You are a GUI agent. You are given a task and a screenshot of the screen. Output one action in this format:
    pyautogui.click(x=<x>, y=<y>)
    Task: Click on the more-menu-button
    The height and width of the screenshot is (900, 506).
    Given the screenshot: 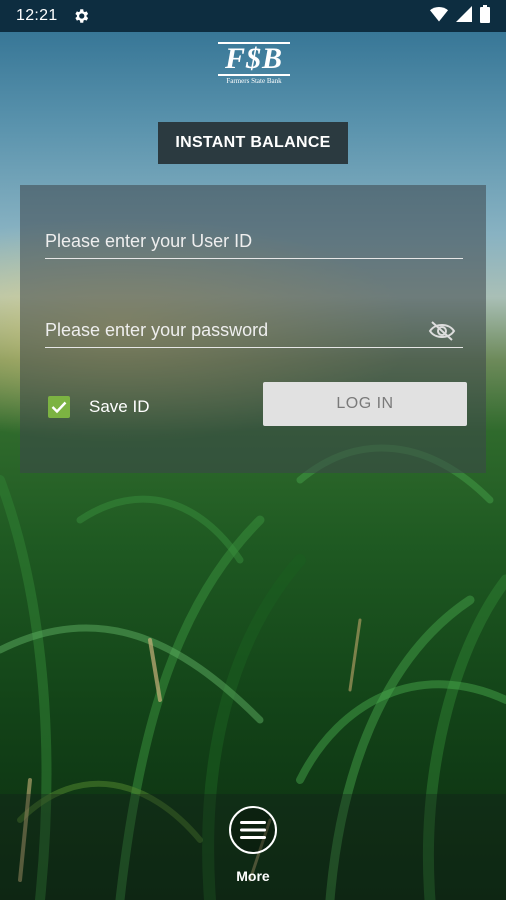 What is the action you would take?
    pyautogui.click(x=253, y=830)
    